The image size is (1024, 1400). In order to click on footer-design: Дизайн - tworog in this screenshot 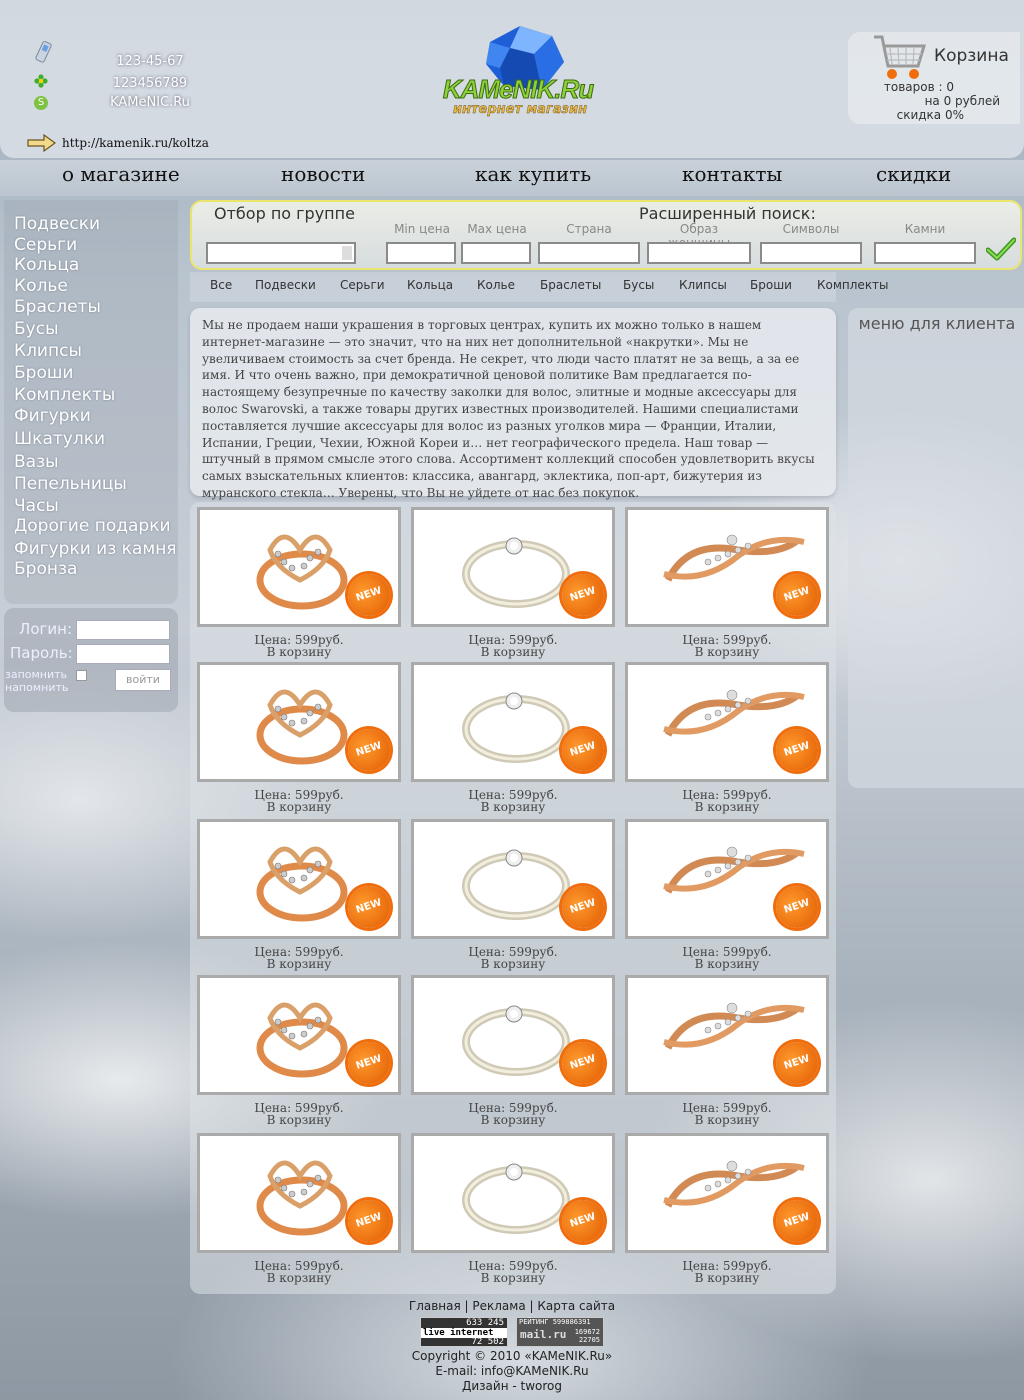, I will do `click(511, 1386)`.